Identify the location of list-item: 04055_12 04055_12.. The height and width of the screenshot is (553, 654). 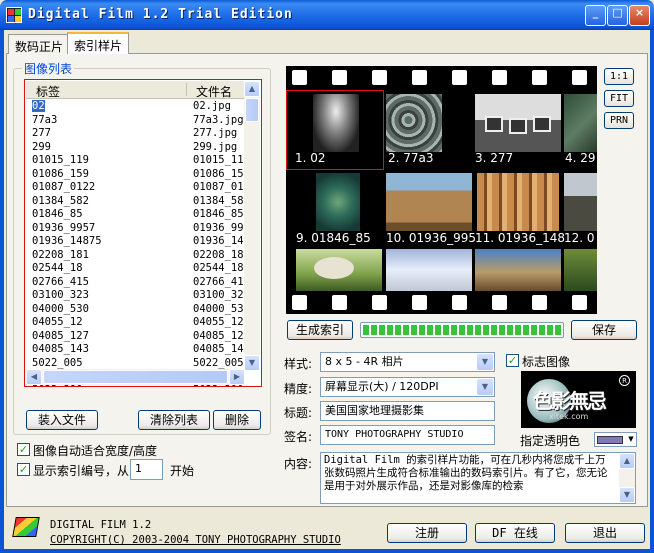
(135, 323).